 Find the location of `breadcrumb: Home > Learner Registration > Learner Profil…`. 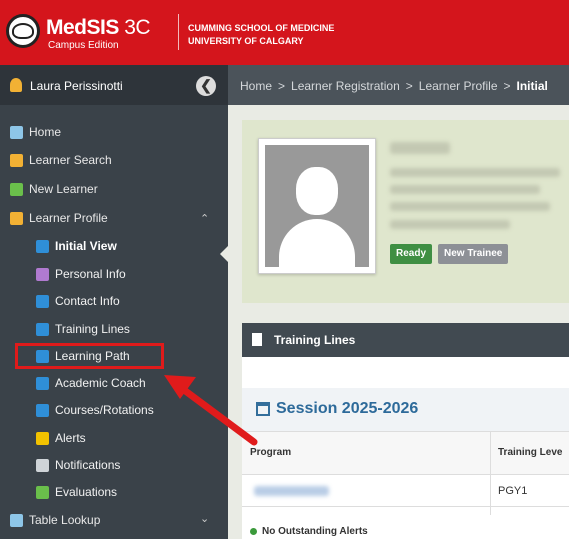

breadcrumb: Home > Learner Registration > Learner Profil… is located at coordinates (394, 86).